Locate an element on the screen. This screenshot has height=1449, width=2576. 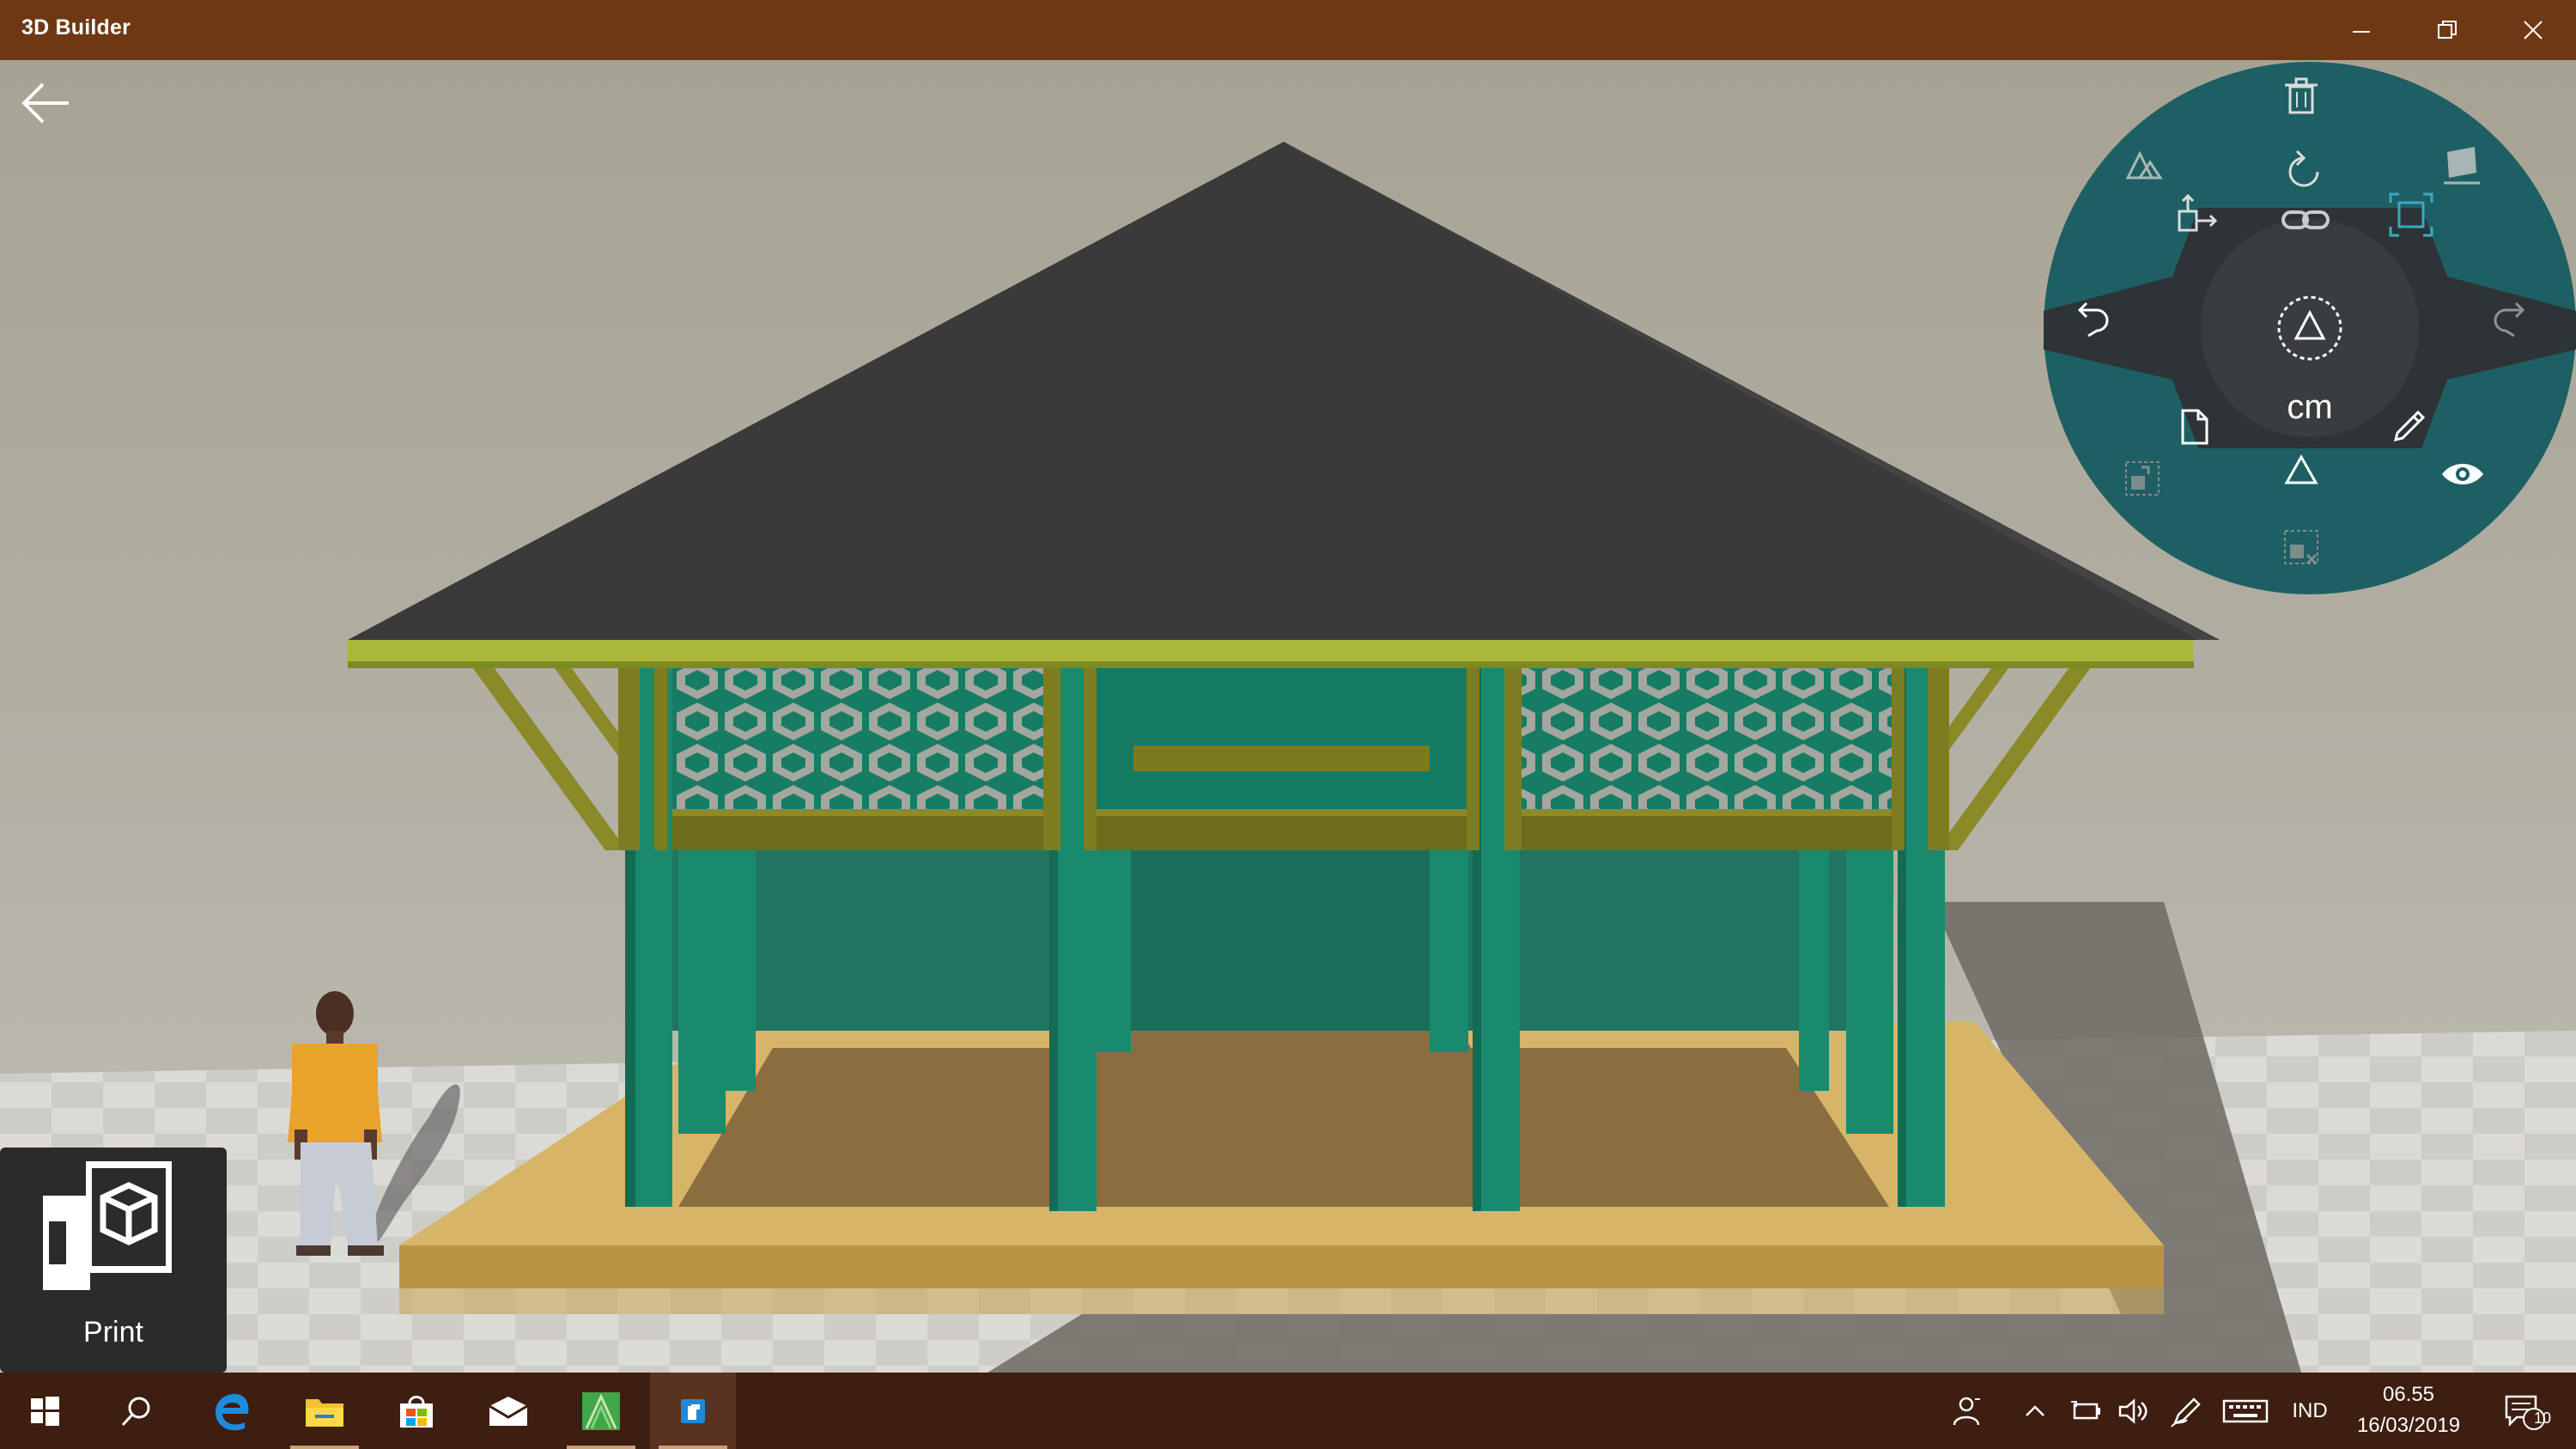
edit-icon is located at coordinates (2409, 426).